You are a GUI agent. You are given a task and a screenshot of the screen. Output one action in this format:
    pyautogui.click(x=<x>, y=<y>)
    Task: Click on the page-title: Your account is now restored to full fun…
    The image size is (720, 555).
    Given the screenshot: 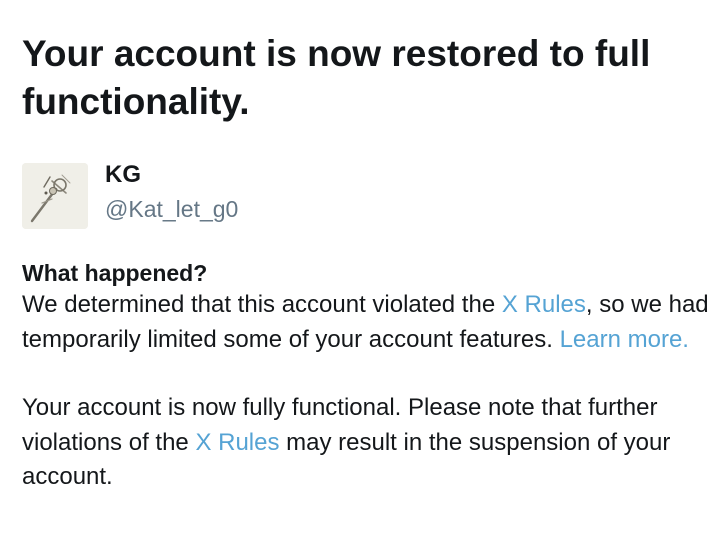 What is the action you would take?
    pyautogui.click(x=336, y=77)
    